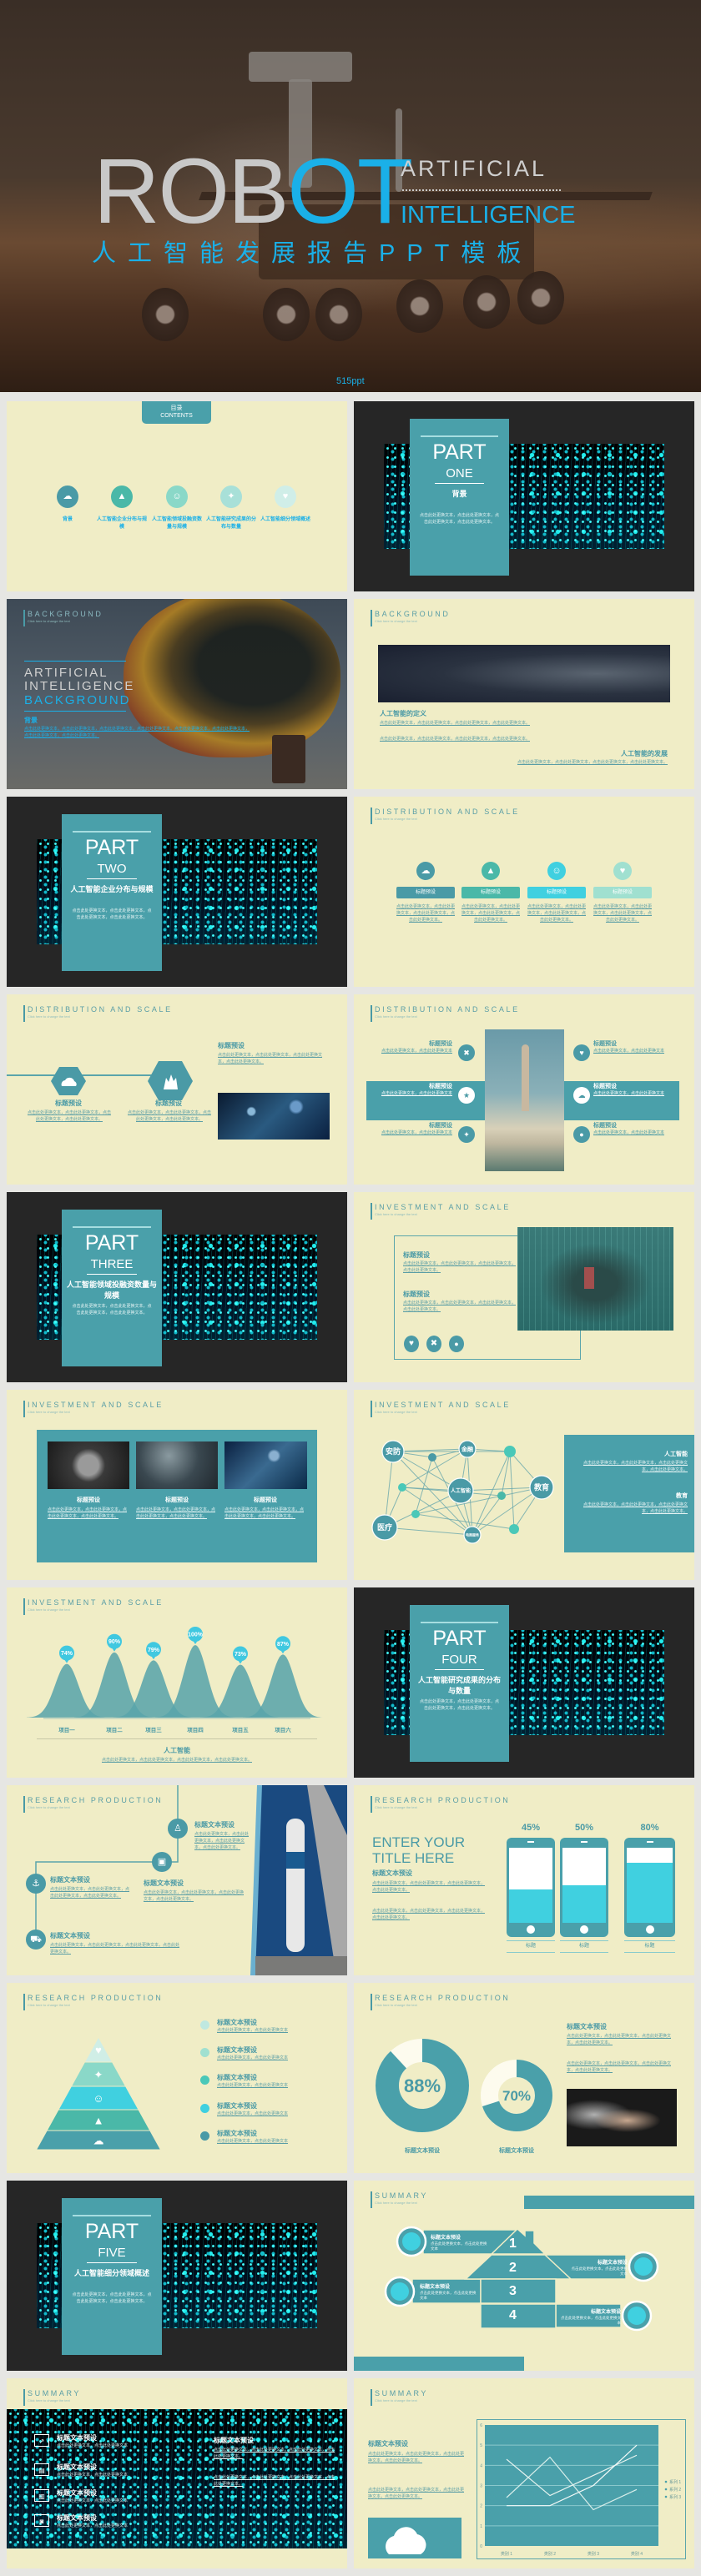  What do you see at coordinates (595, 1279) in the screenshot?
I see `hacker-image` at bounding box center [595, 1279].